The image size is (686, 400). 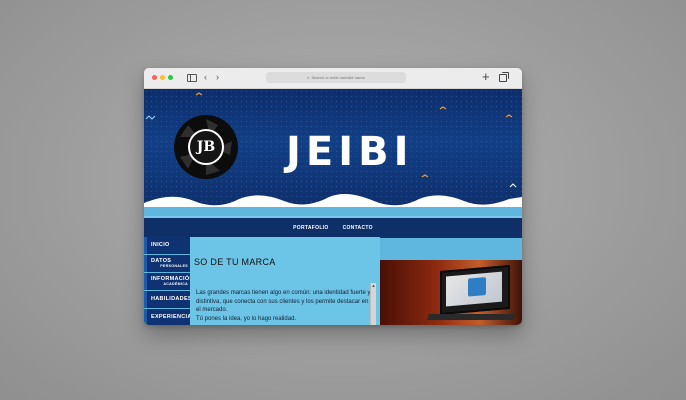 What do you see at coordinates (192, 78) in the screenshot?
I see `sidebar-toggle-icon` at bounding box center [192, 78].